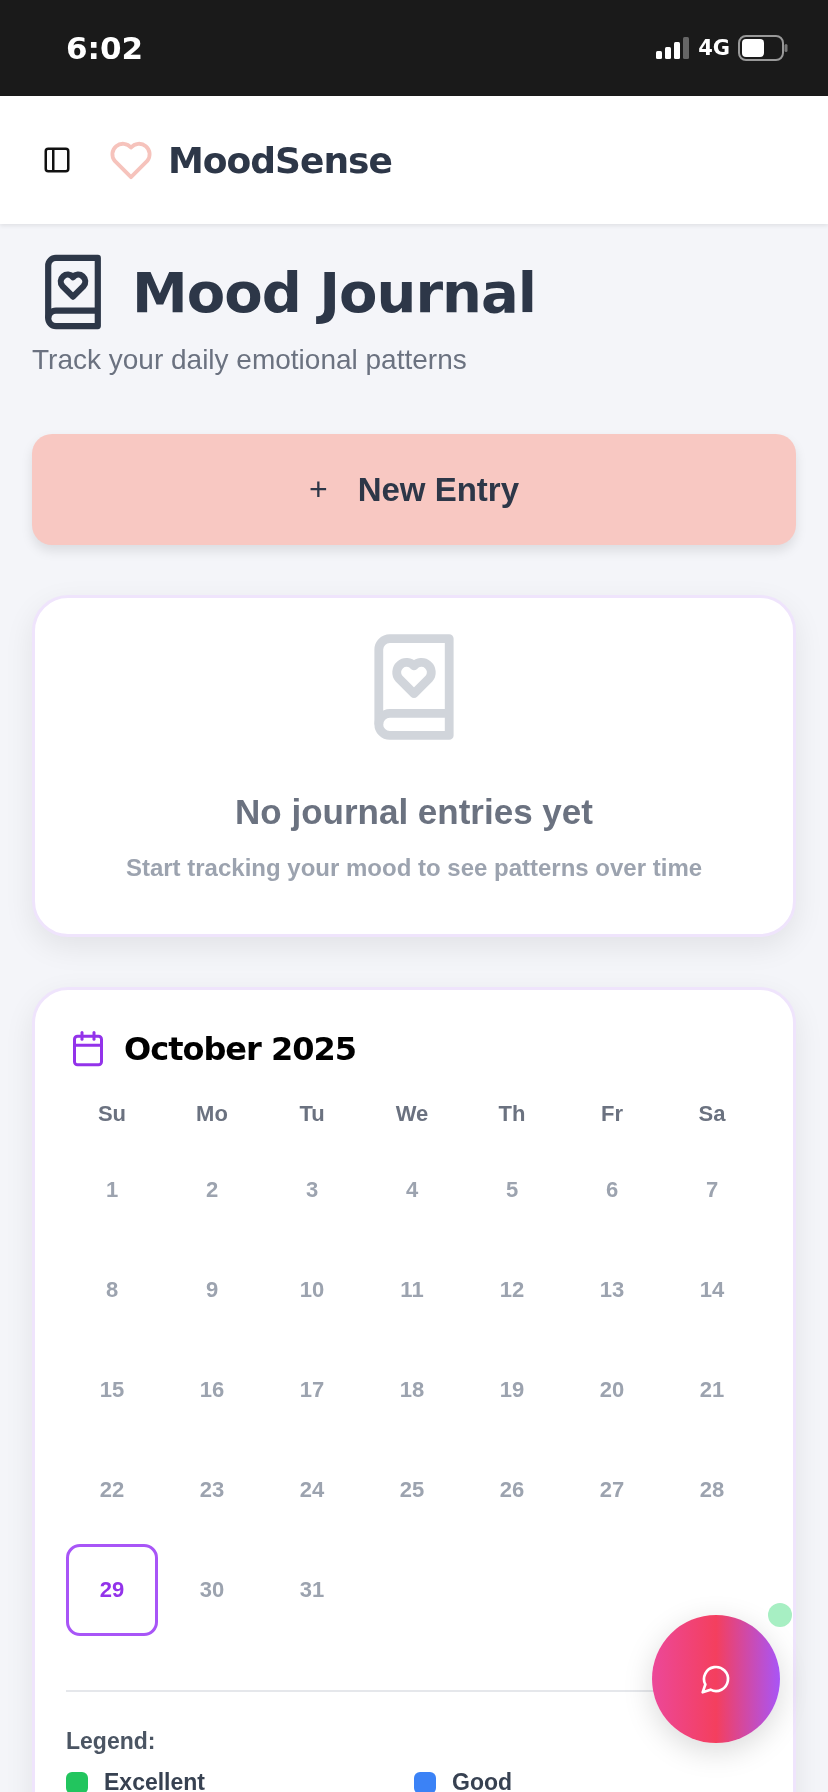 This screenshot has width=828, height=1792. I want to click on calendar-day: 15, so click(112, 1390).